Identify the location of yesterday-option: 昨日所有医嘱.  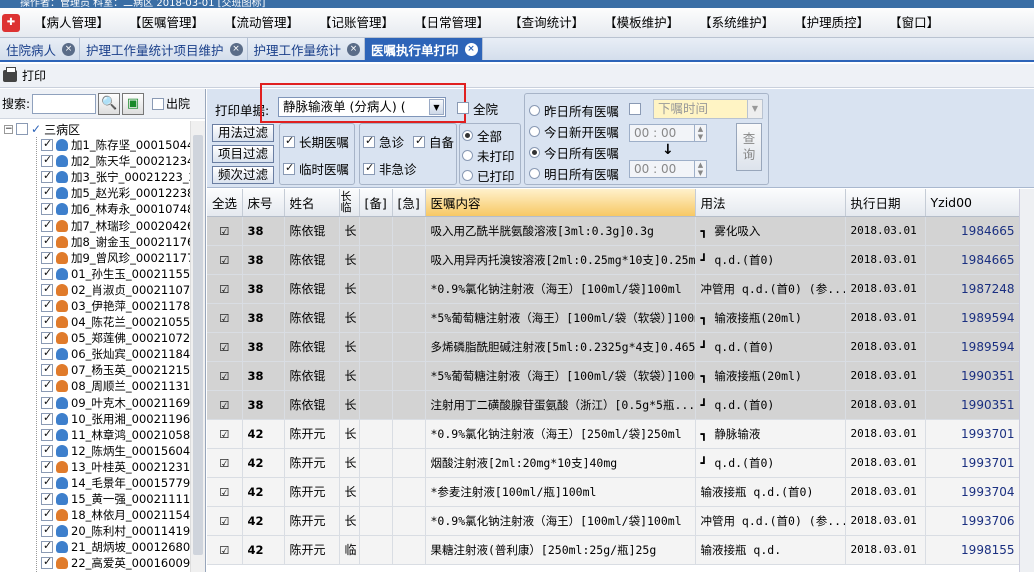
(574, 110).